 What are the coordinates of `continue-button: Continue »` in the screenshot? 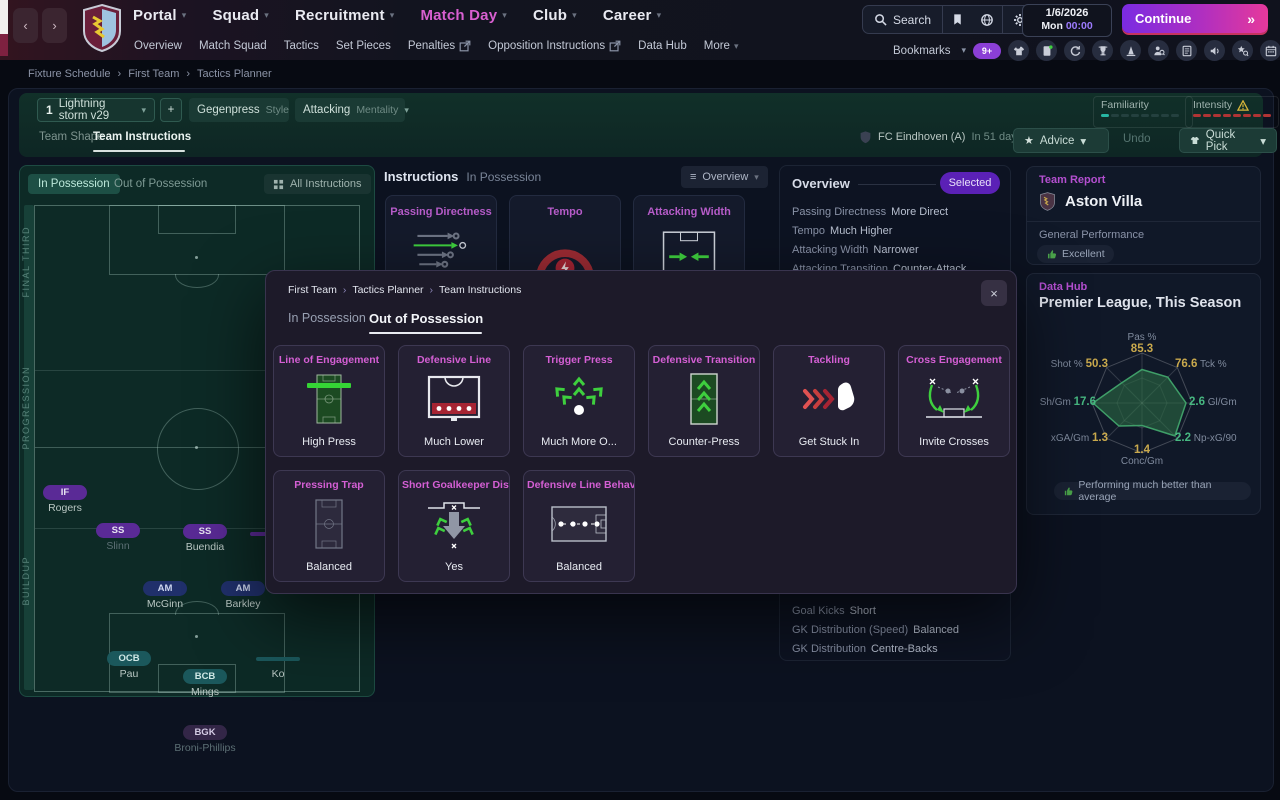 It's located at (1195, 18).